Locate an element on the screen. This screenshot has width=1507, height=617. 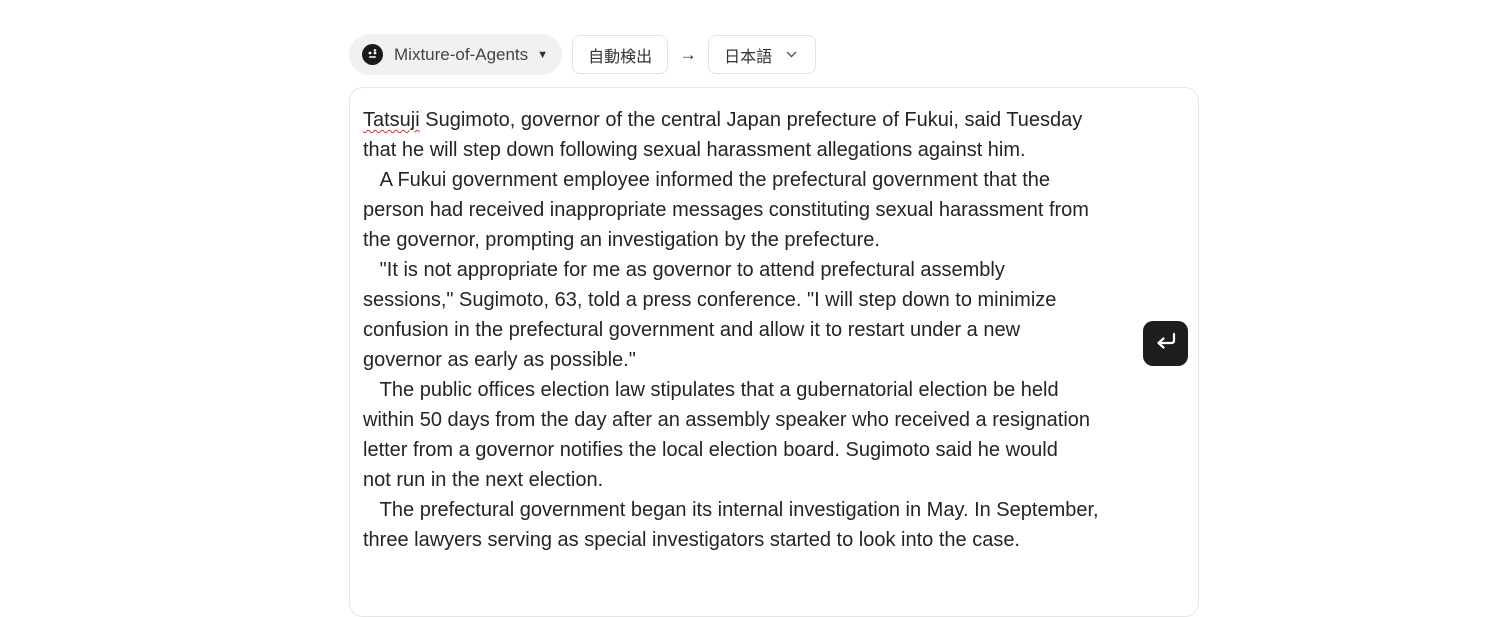
model-label: Mixture-of-Agents is located at coordinates (461, 54).